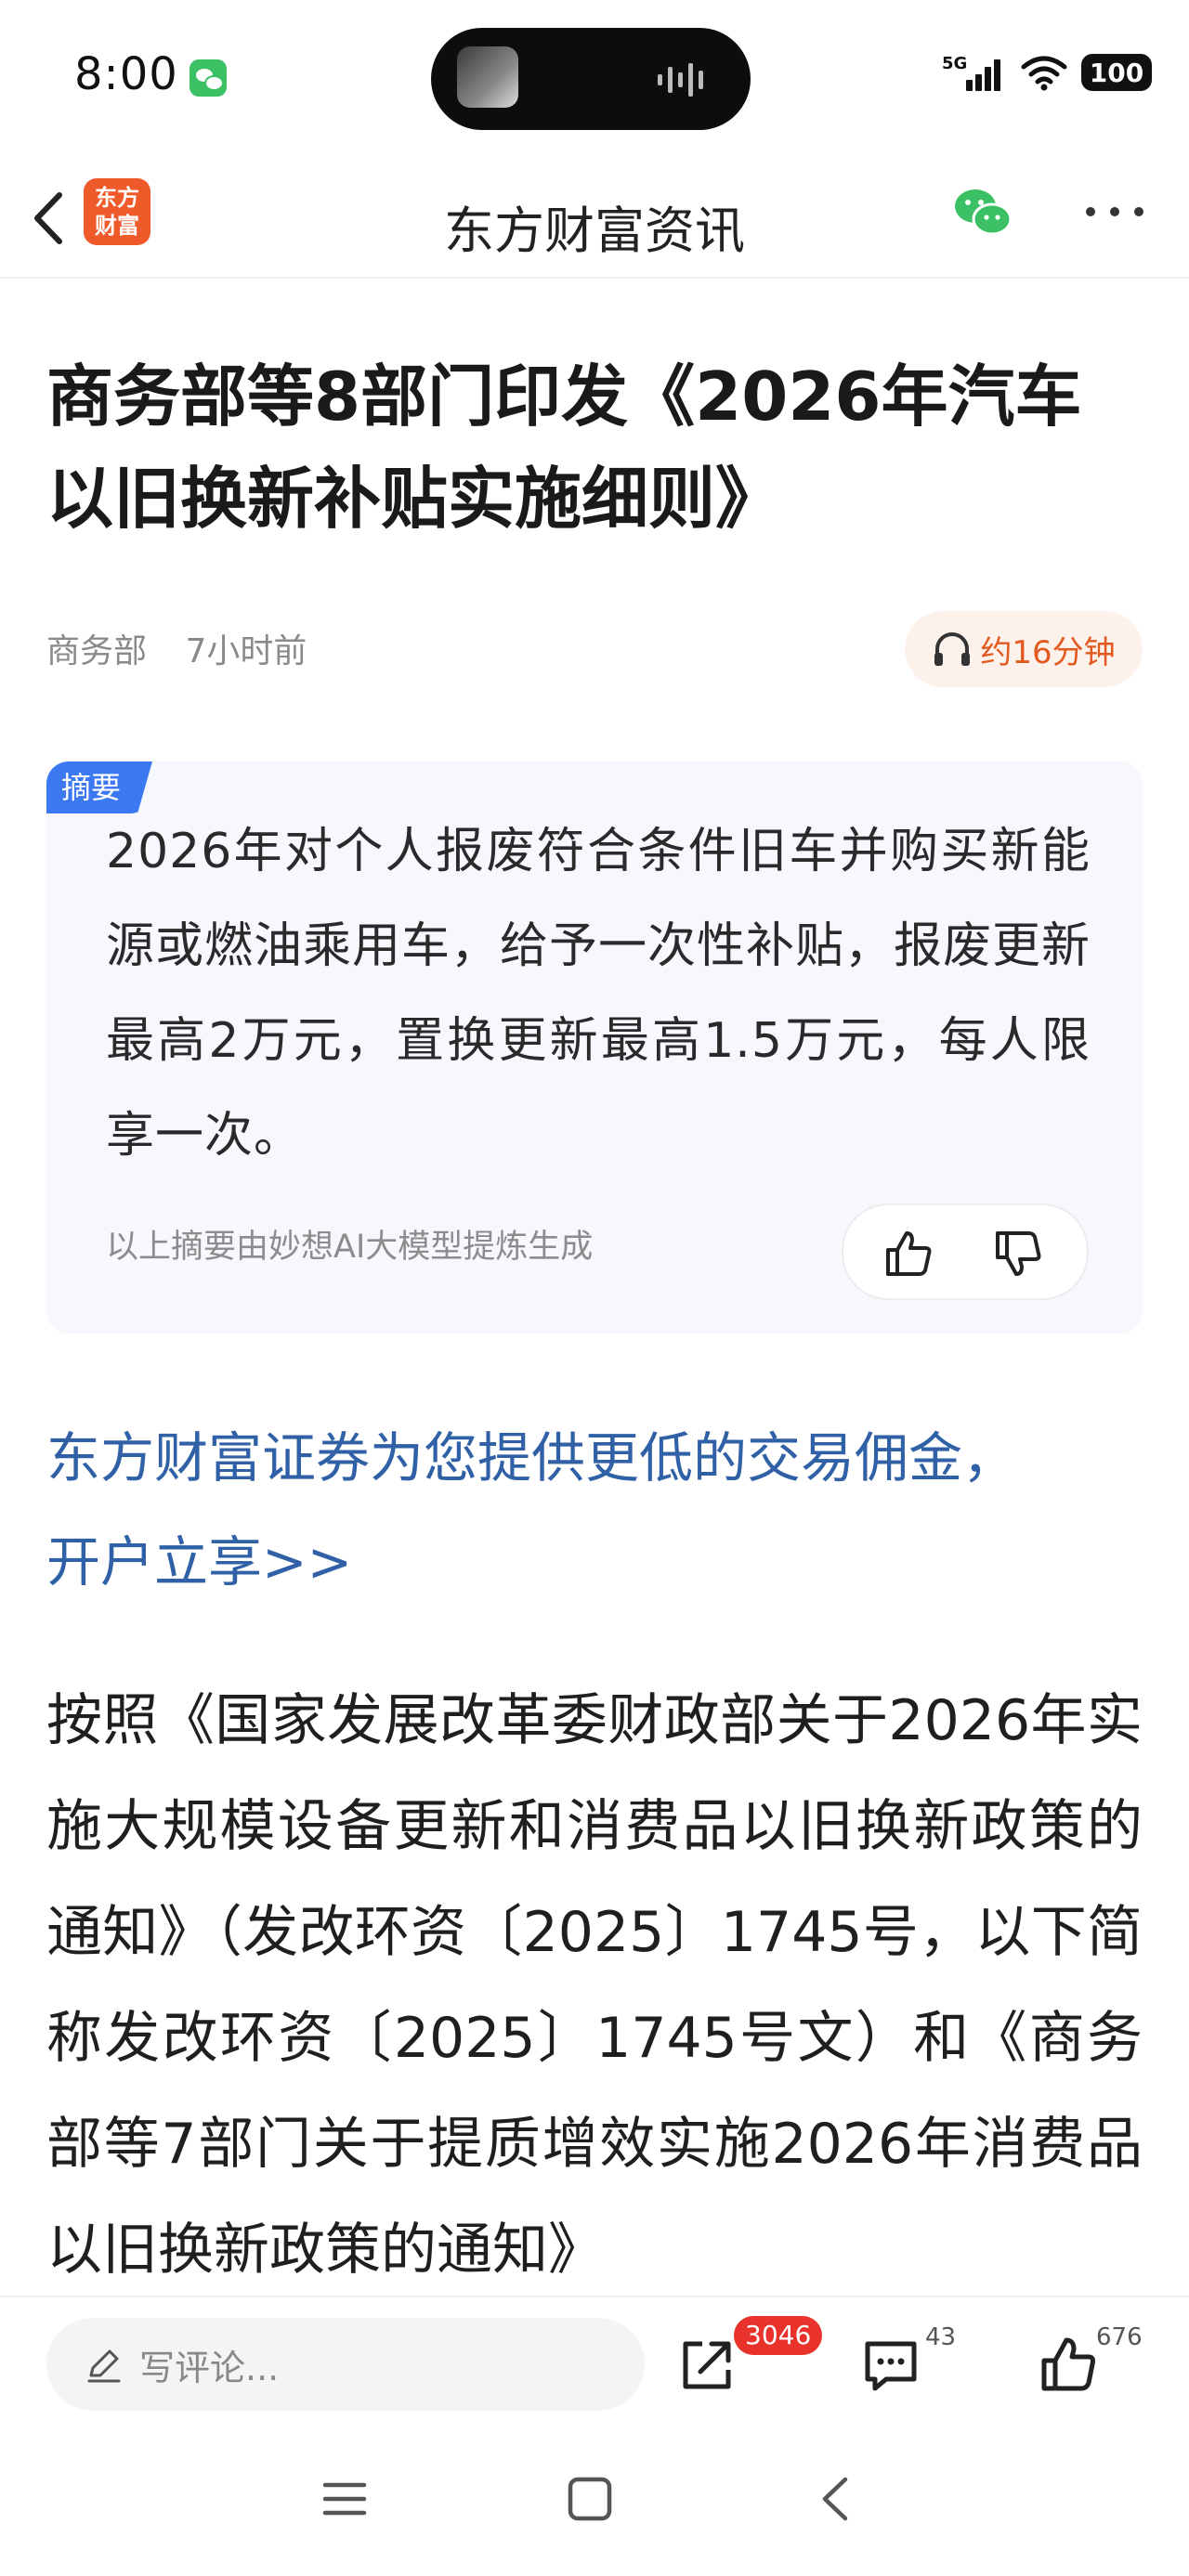 This screenshot has height=2576, width=1189. What do you see at coordinates (983, 211) in the screenshot?
I see `wechat-share-icon` at bounding box center [983, 211].